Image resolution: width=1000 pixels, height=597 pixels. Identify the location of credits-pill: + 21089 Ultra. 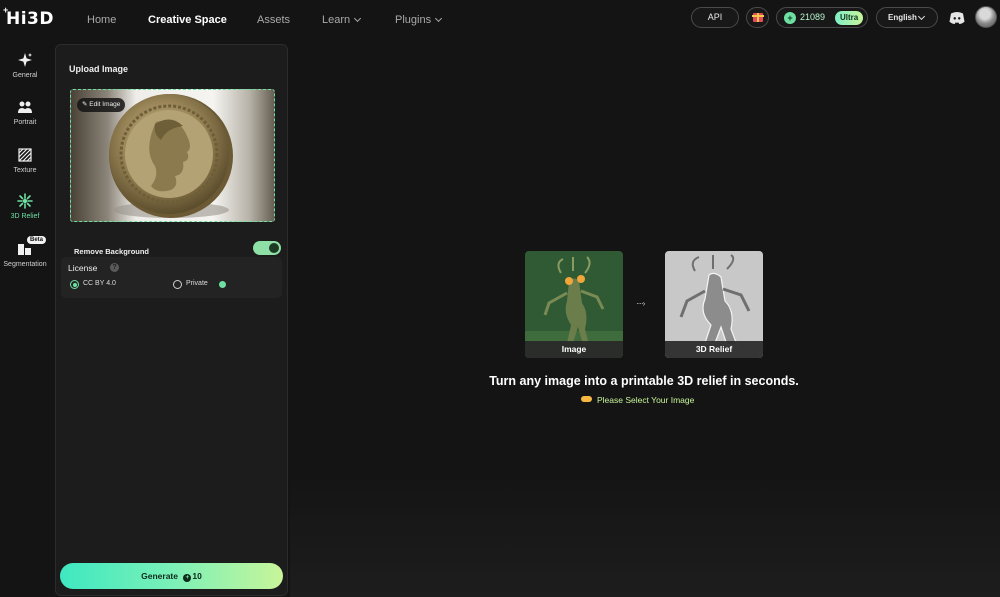
(822, 17).